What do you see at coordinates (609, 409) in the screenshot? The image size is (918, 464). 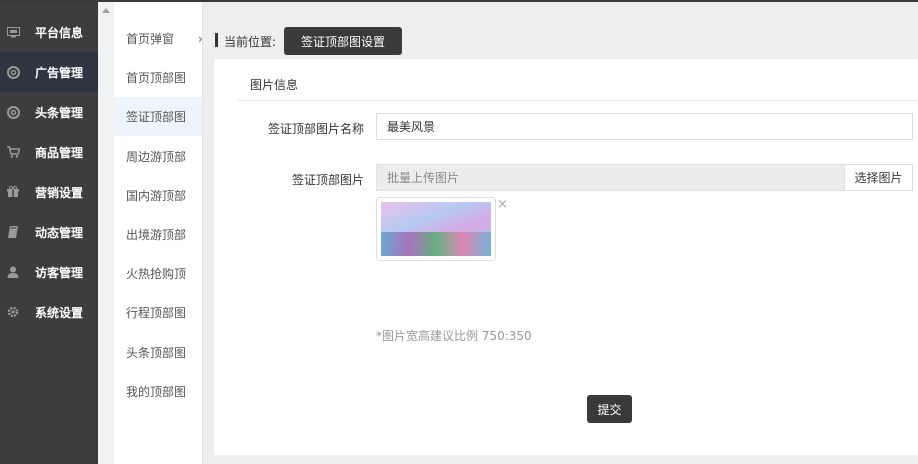 I see `submit-button: 提交` at bounding box center [609, 409].